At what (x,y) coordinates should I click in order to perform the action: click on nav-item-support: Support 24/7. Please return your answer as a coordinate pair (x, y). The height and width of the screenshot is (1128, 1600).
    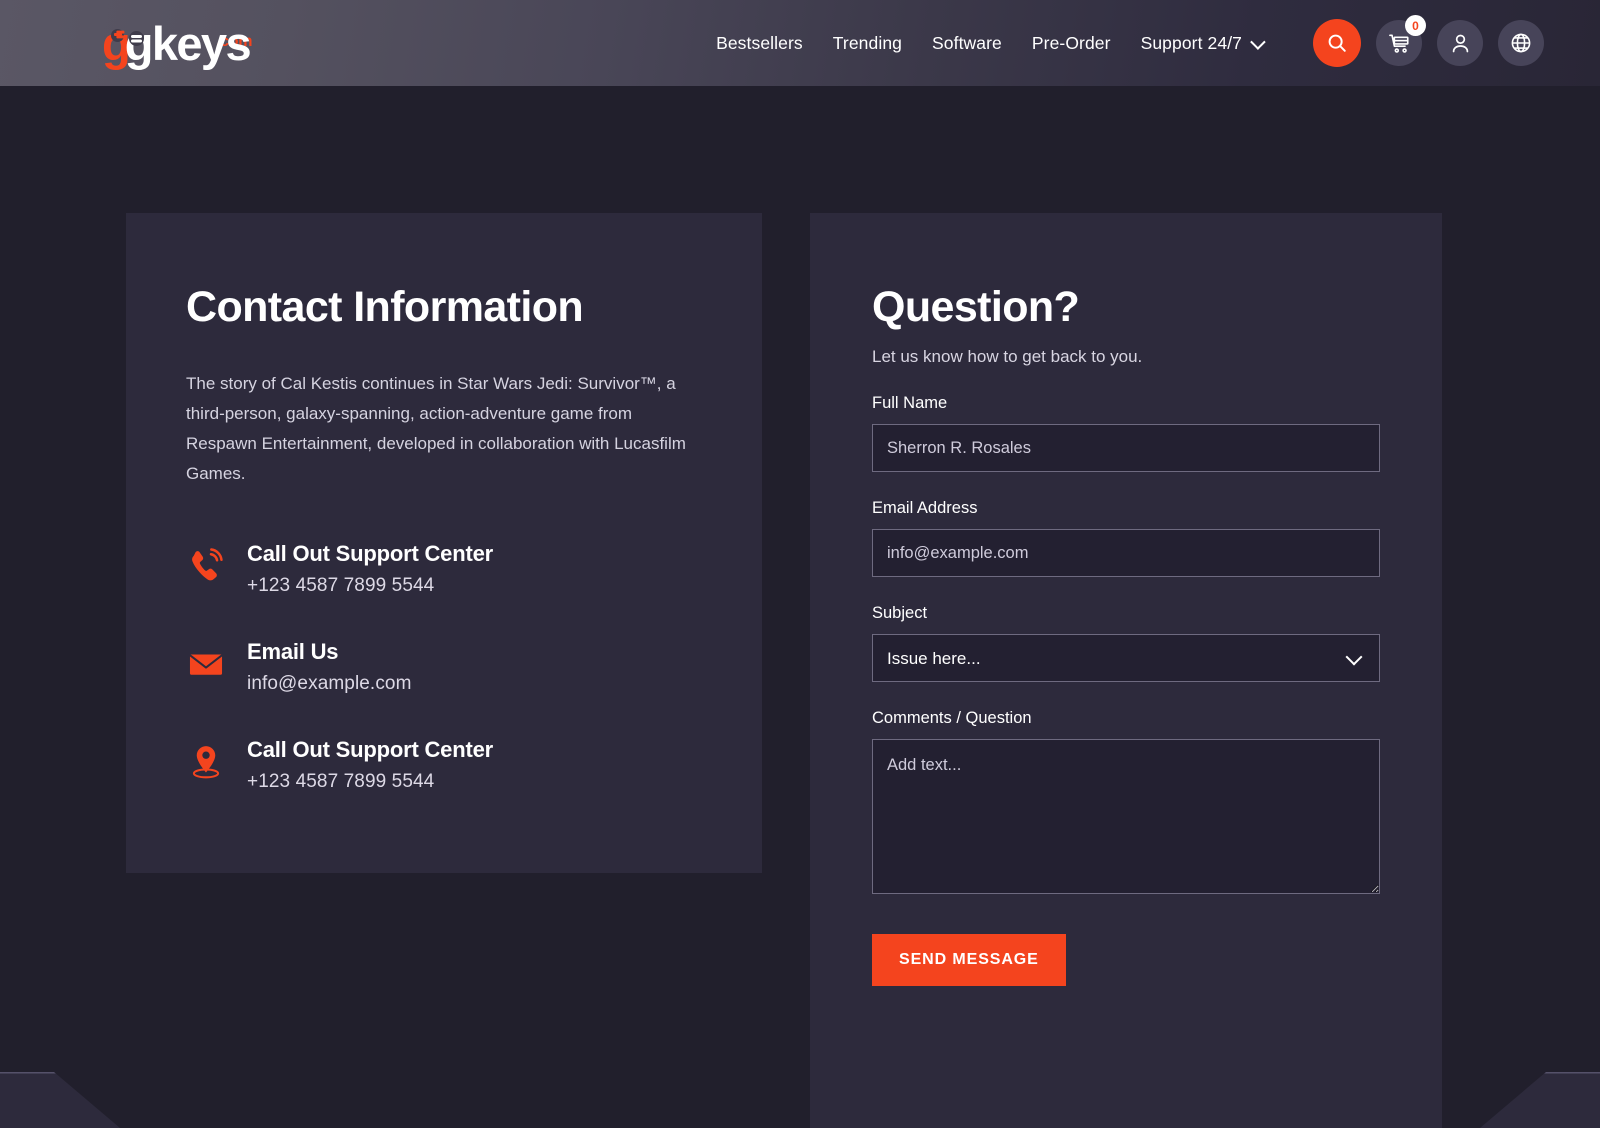
    Looking at the image, I should click on (1201, 43).